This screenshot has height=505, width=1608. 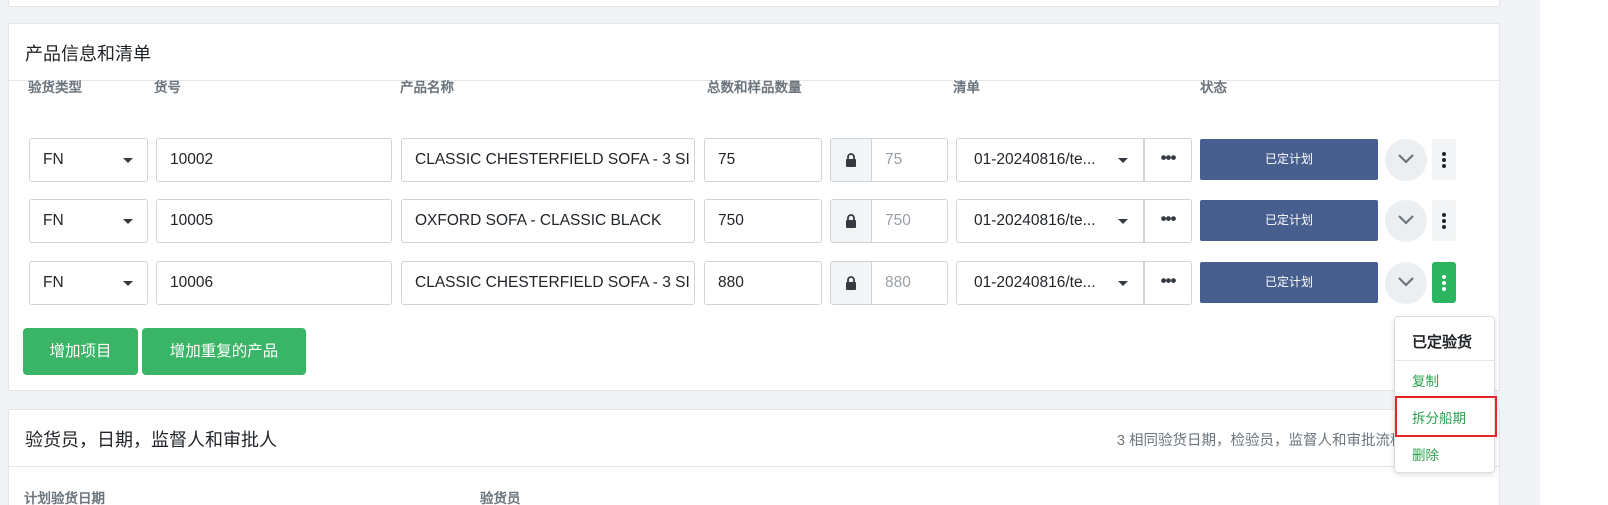 What do you see at coordinates (763, 160) in the screenshot?
I see `total-quantity-input: 75` at bounding box center [763, 160].